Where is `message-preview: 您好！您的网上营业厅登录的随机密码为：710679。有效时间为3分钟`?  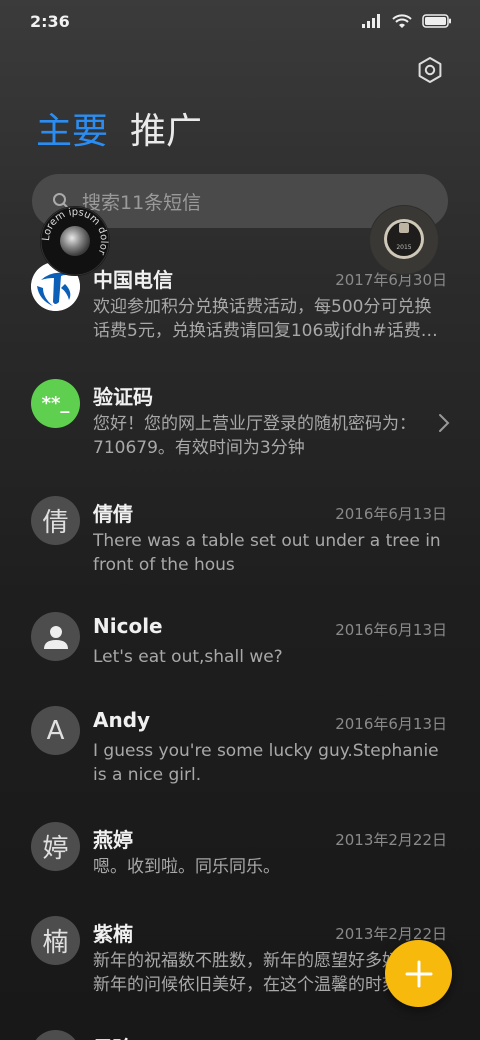
message-preview: 您好！您的网上营业厅登录的随机密码为：710679。有效时间为3分钟 is located at coordinates (254, 436).